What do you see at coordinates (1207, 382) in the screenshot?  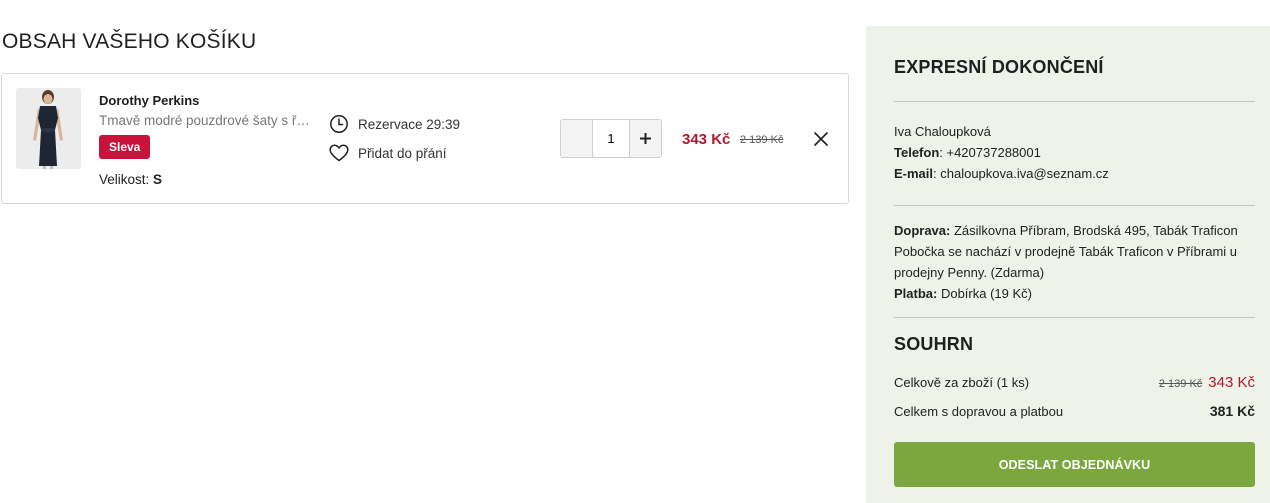 I see `goods-prices: 2 139 Kč 343 Kč` at bounding box center [1207, 382].